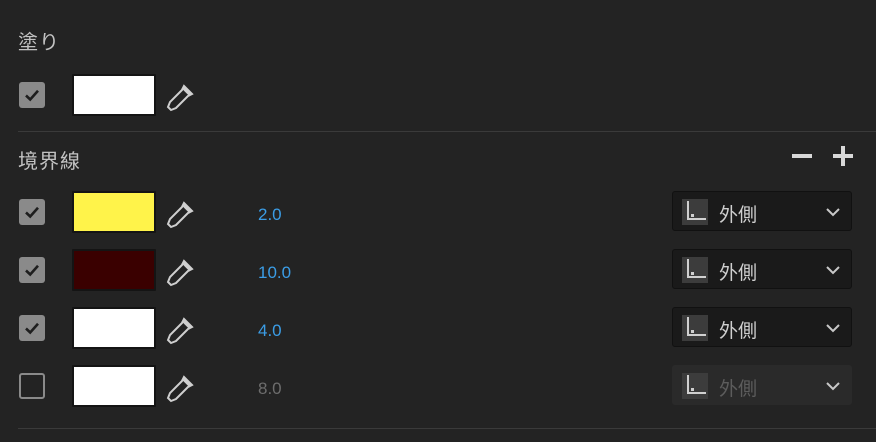  Describe the element at coordinates (49, 161) in the screenshot. I see `stroke-section-title: 境界線` at that location.